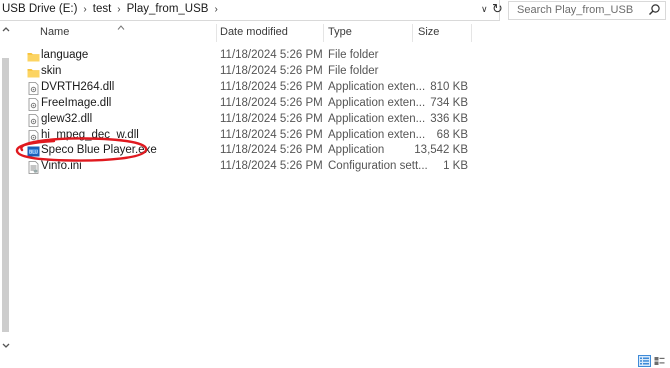 The image size is (670, 368). What do you see at coordinates (113, 9) in the screenshot?
I see `breadcrumb: USB Drive (E:) › test › Play_from_USB ›` at bounding box center [113, 9].